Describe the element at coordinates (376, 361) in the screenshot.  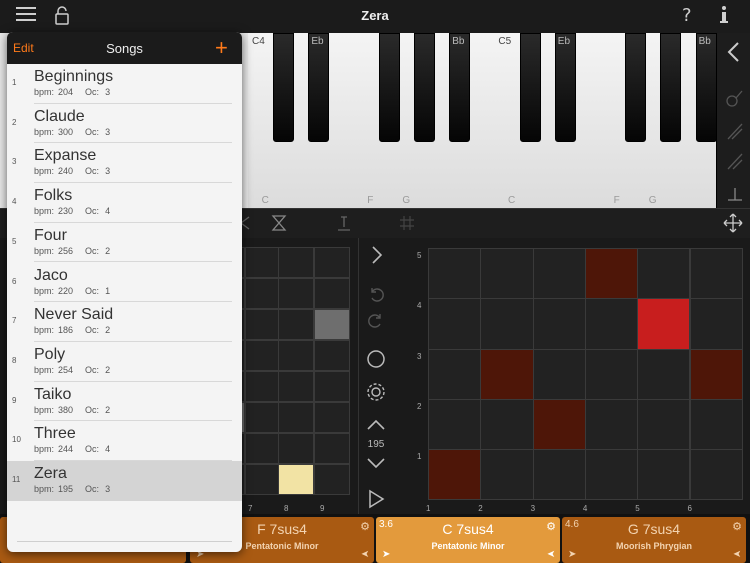
I see `record-icon` at that location.